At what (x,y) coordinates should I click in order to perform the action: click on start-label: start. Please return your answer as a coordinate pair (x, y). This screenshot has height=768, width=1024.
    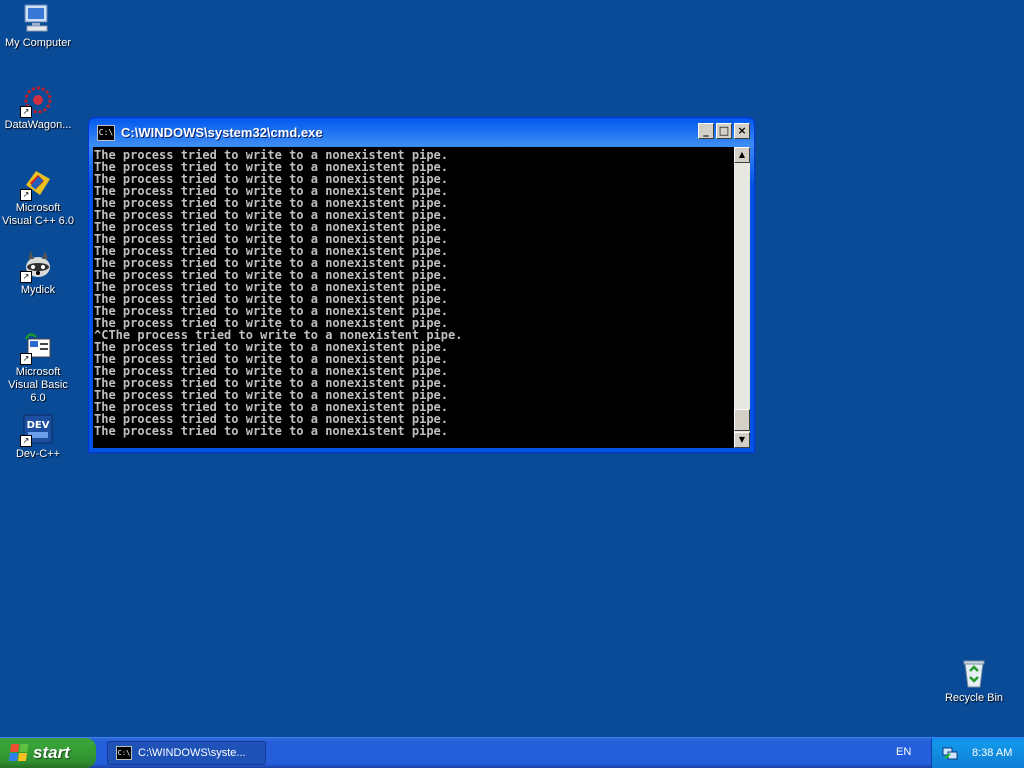
    Looking at the image, I should click on (51, 752).